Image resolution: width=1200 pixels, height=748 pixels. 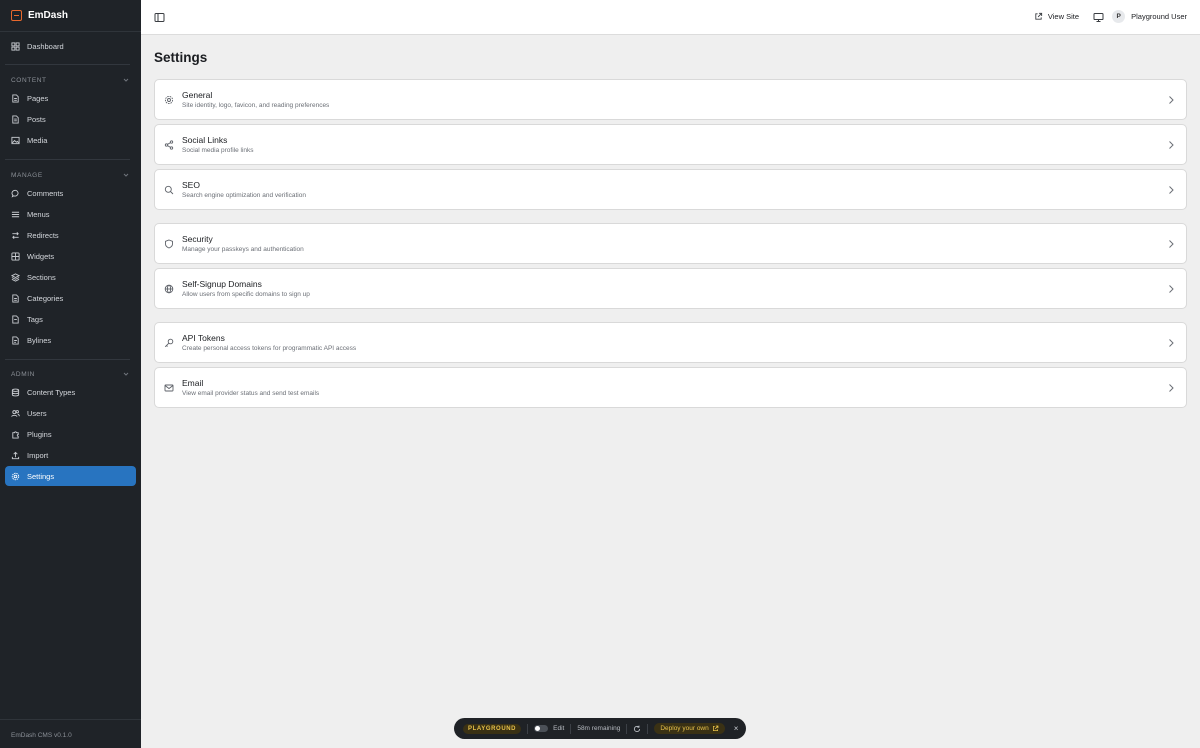 I want to click on sidebar-item-label: Pages, so click(x=38, y=98).